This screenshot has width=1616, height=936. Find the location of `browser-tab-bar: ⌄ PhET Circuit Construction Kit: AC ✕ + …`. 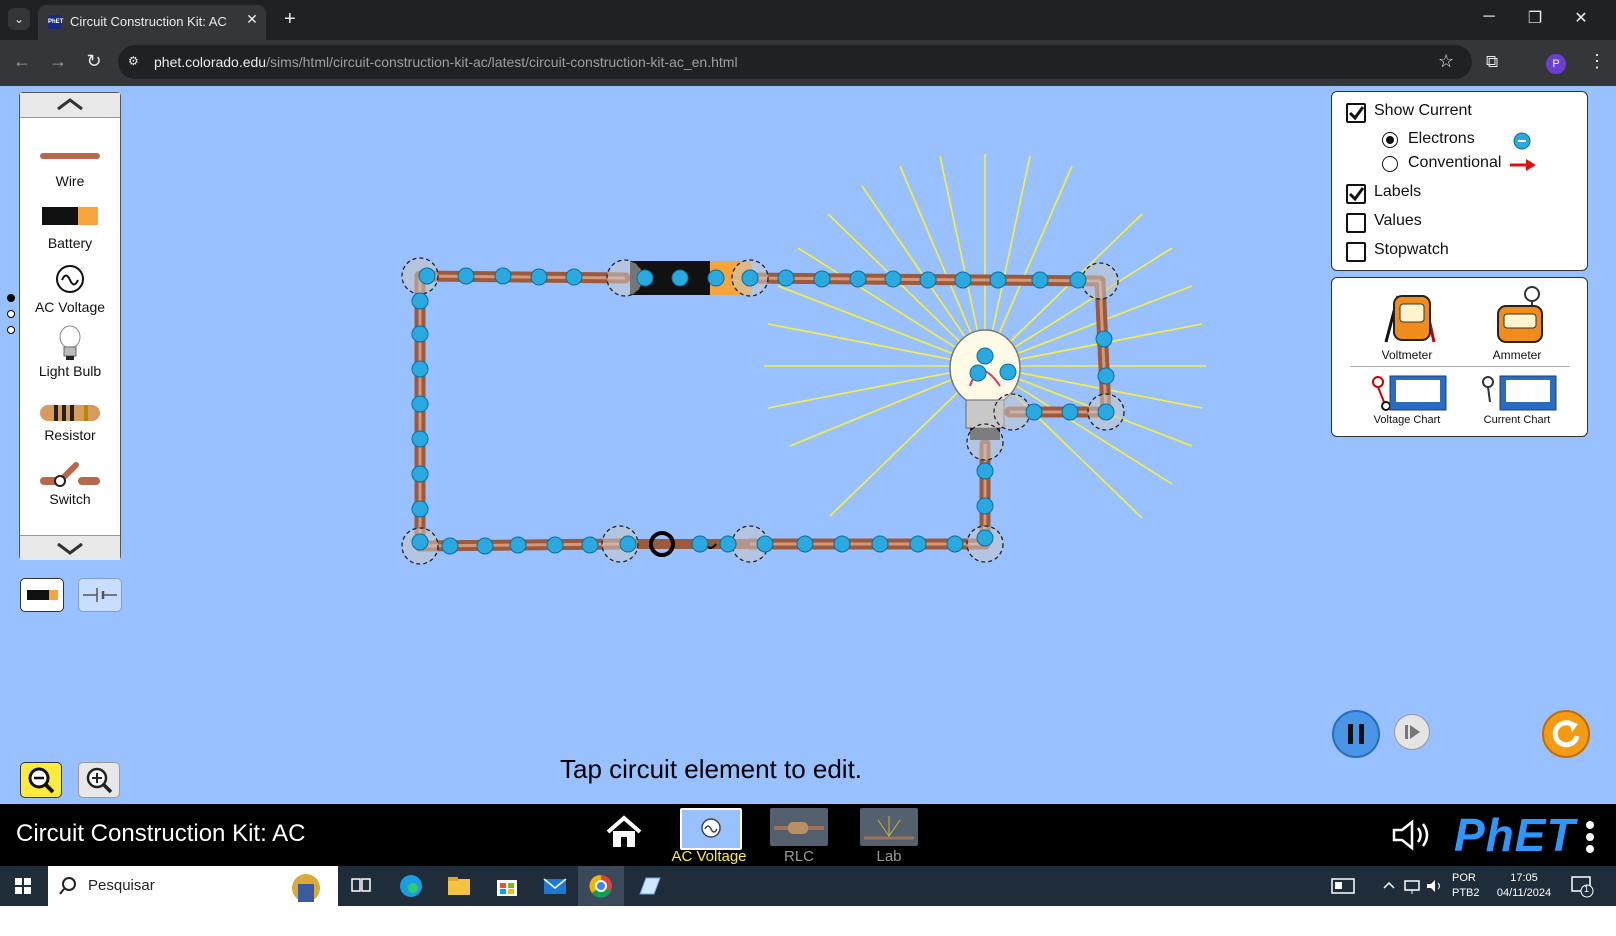

browser-tab-bar: ⌄ PhET Circuit Construction Kit: AC ✕ + … is located at coordinates (808, 20).